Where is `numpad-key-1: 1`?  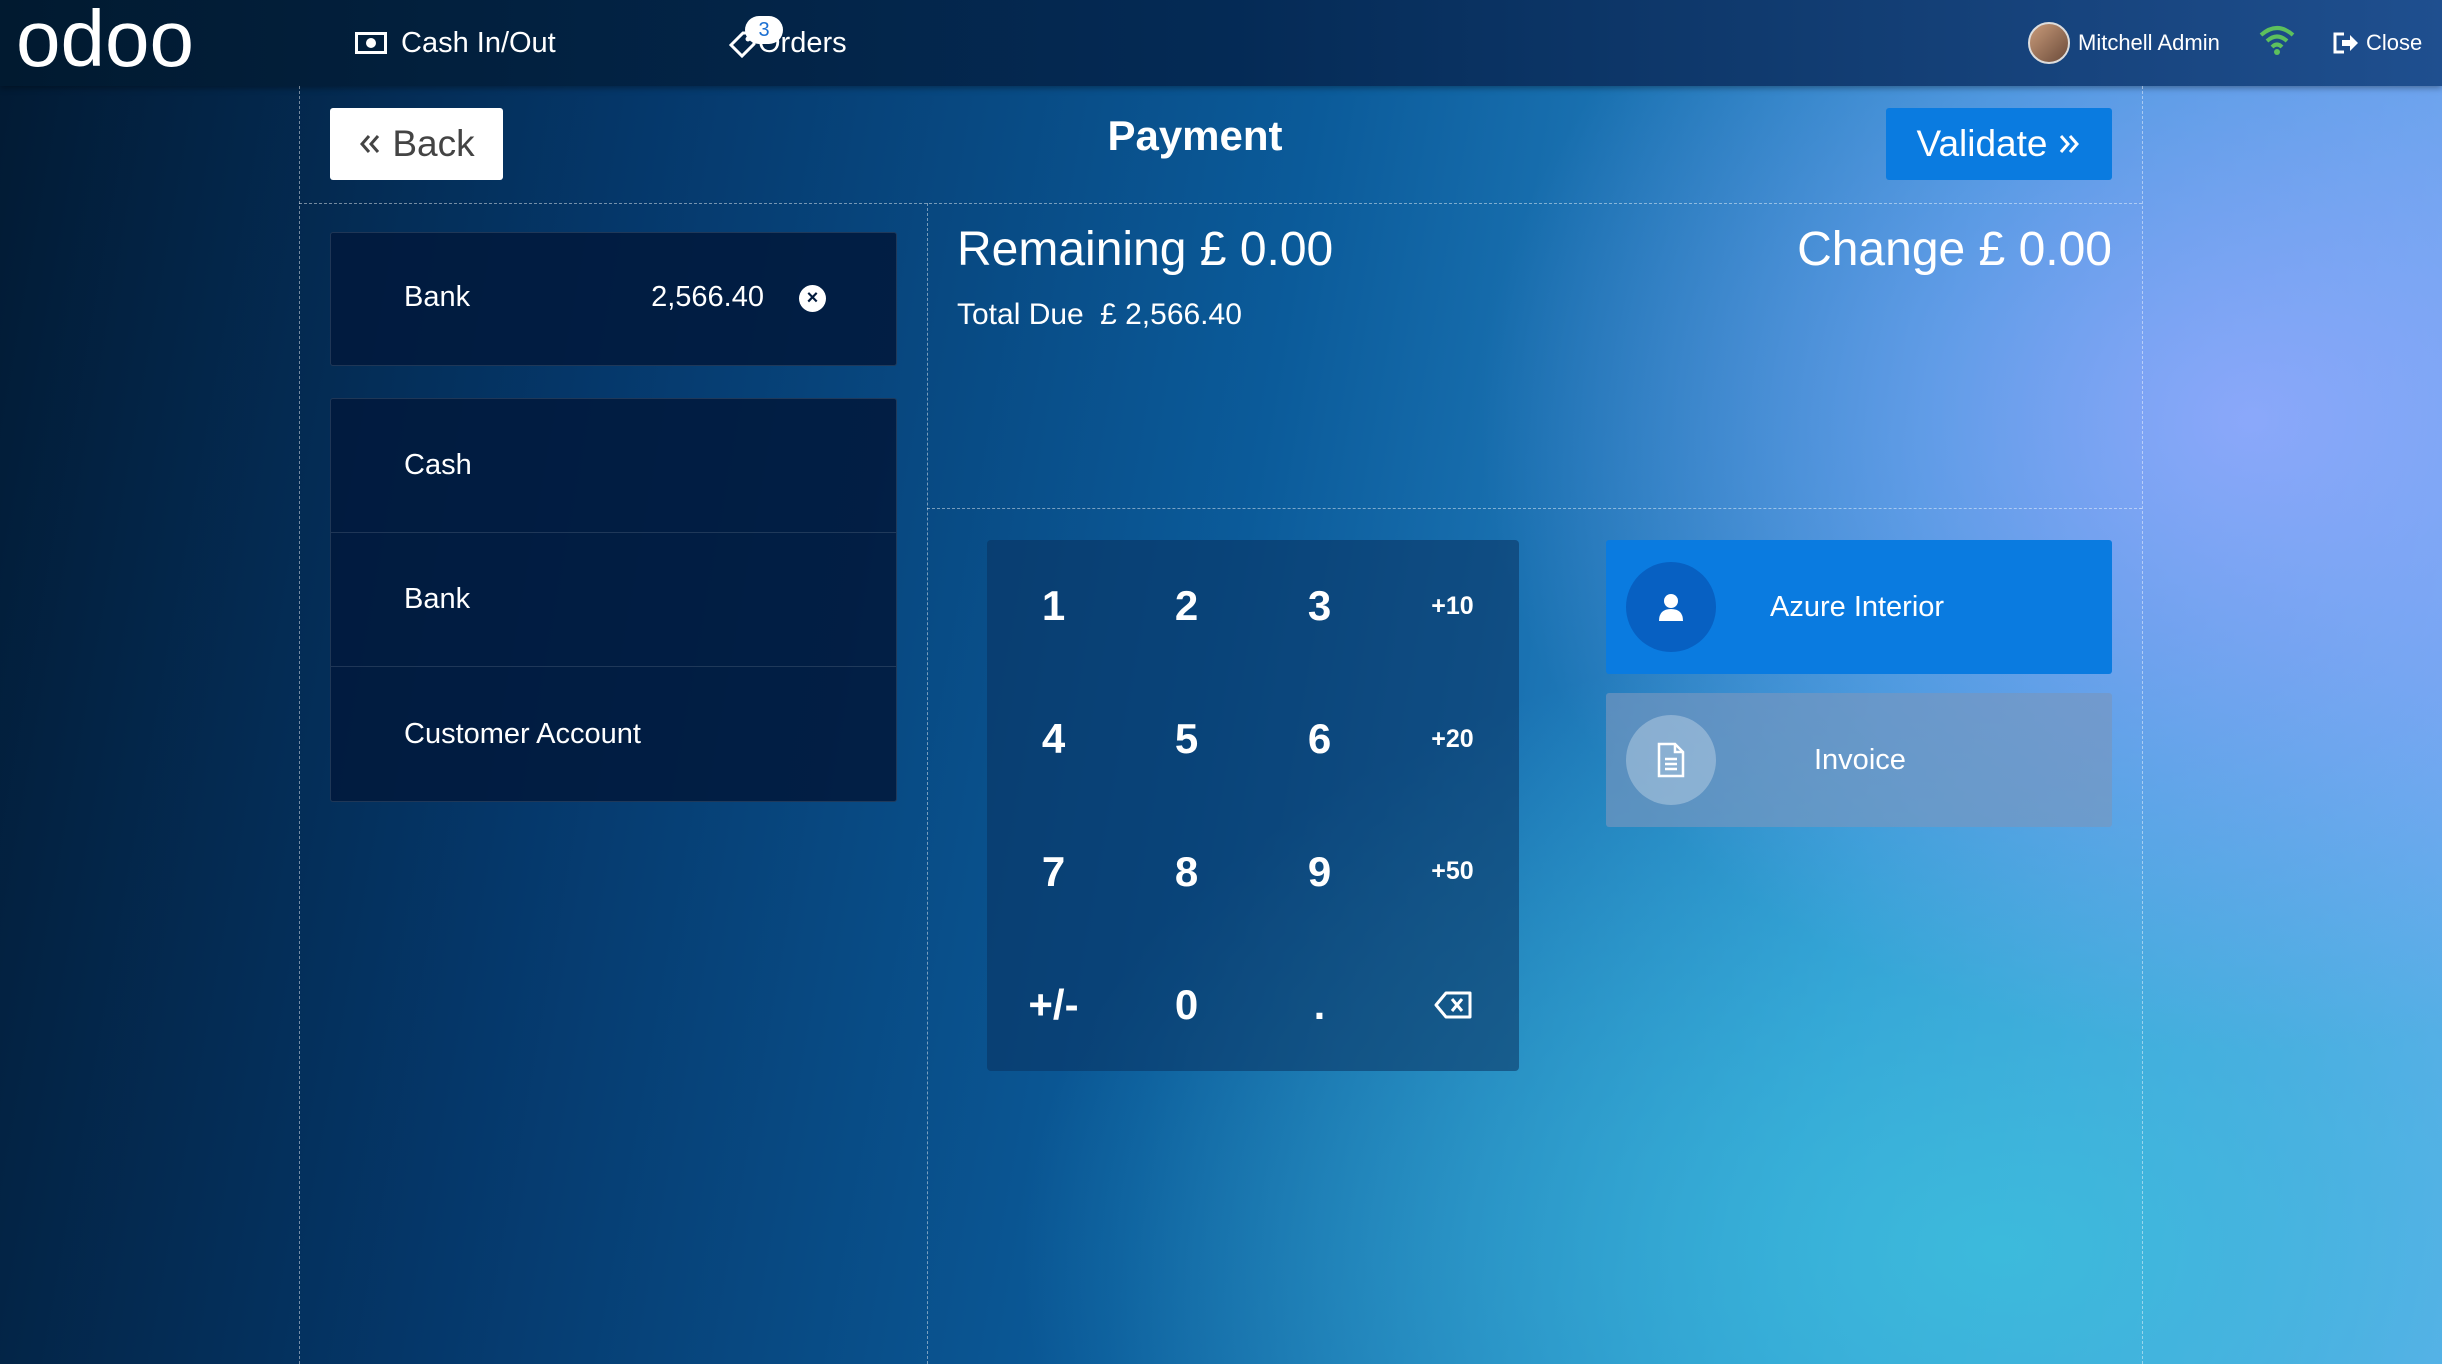 numpad-key-1: 1 is located at coordinates (1053, 606).